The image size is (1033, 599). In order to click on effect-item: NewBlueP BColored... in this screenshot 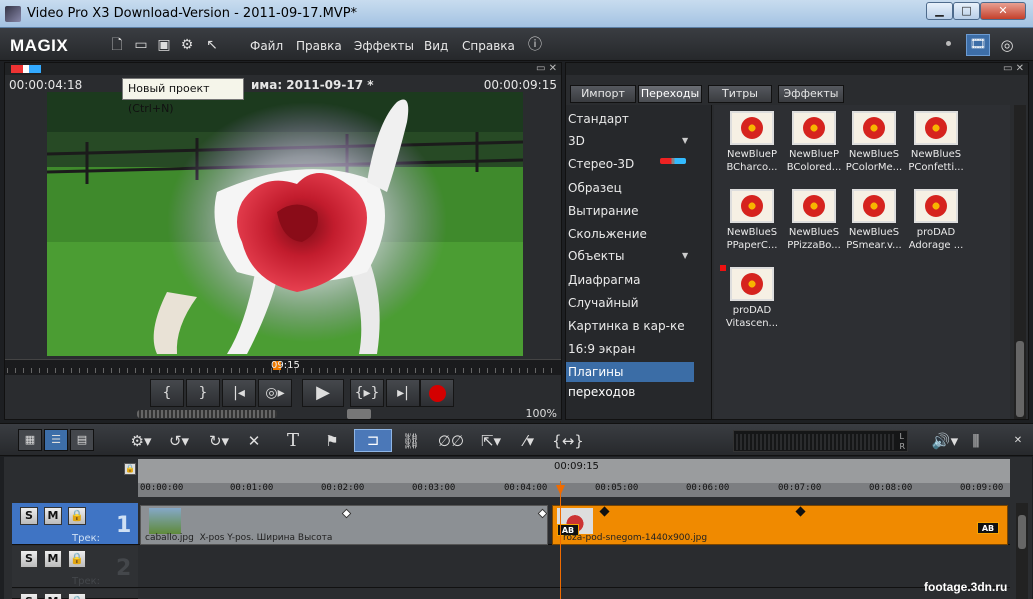, I will do `click(814, 148)`.